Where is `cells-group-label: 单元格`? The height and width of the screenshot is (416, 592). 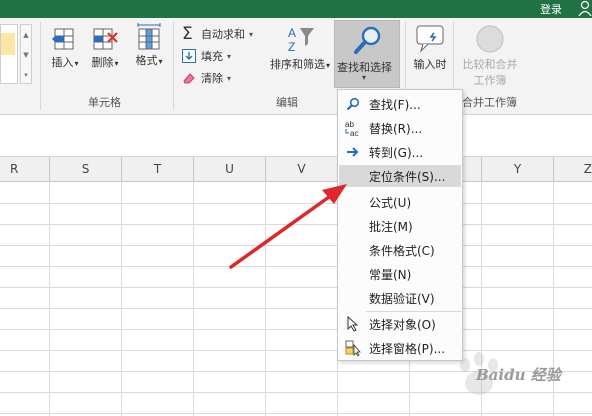 cells-group-label: 单元格 is located at coordinates (104, 102).